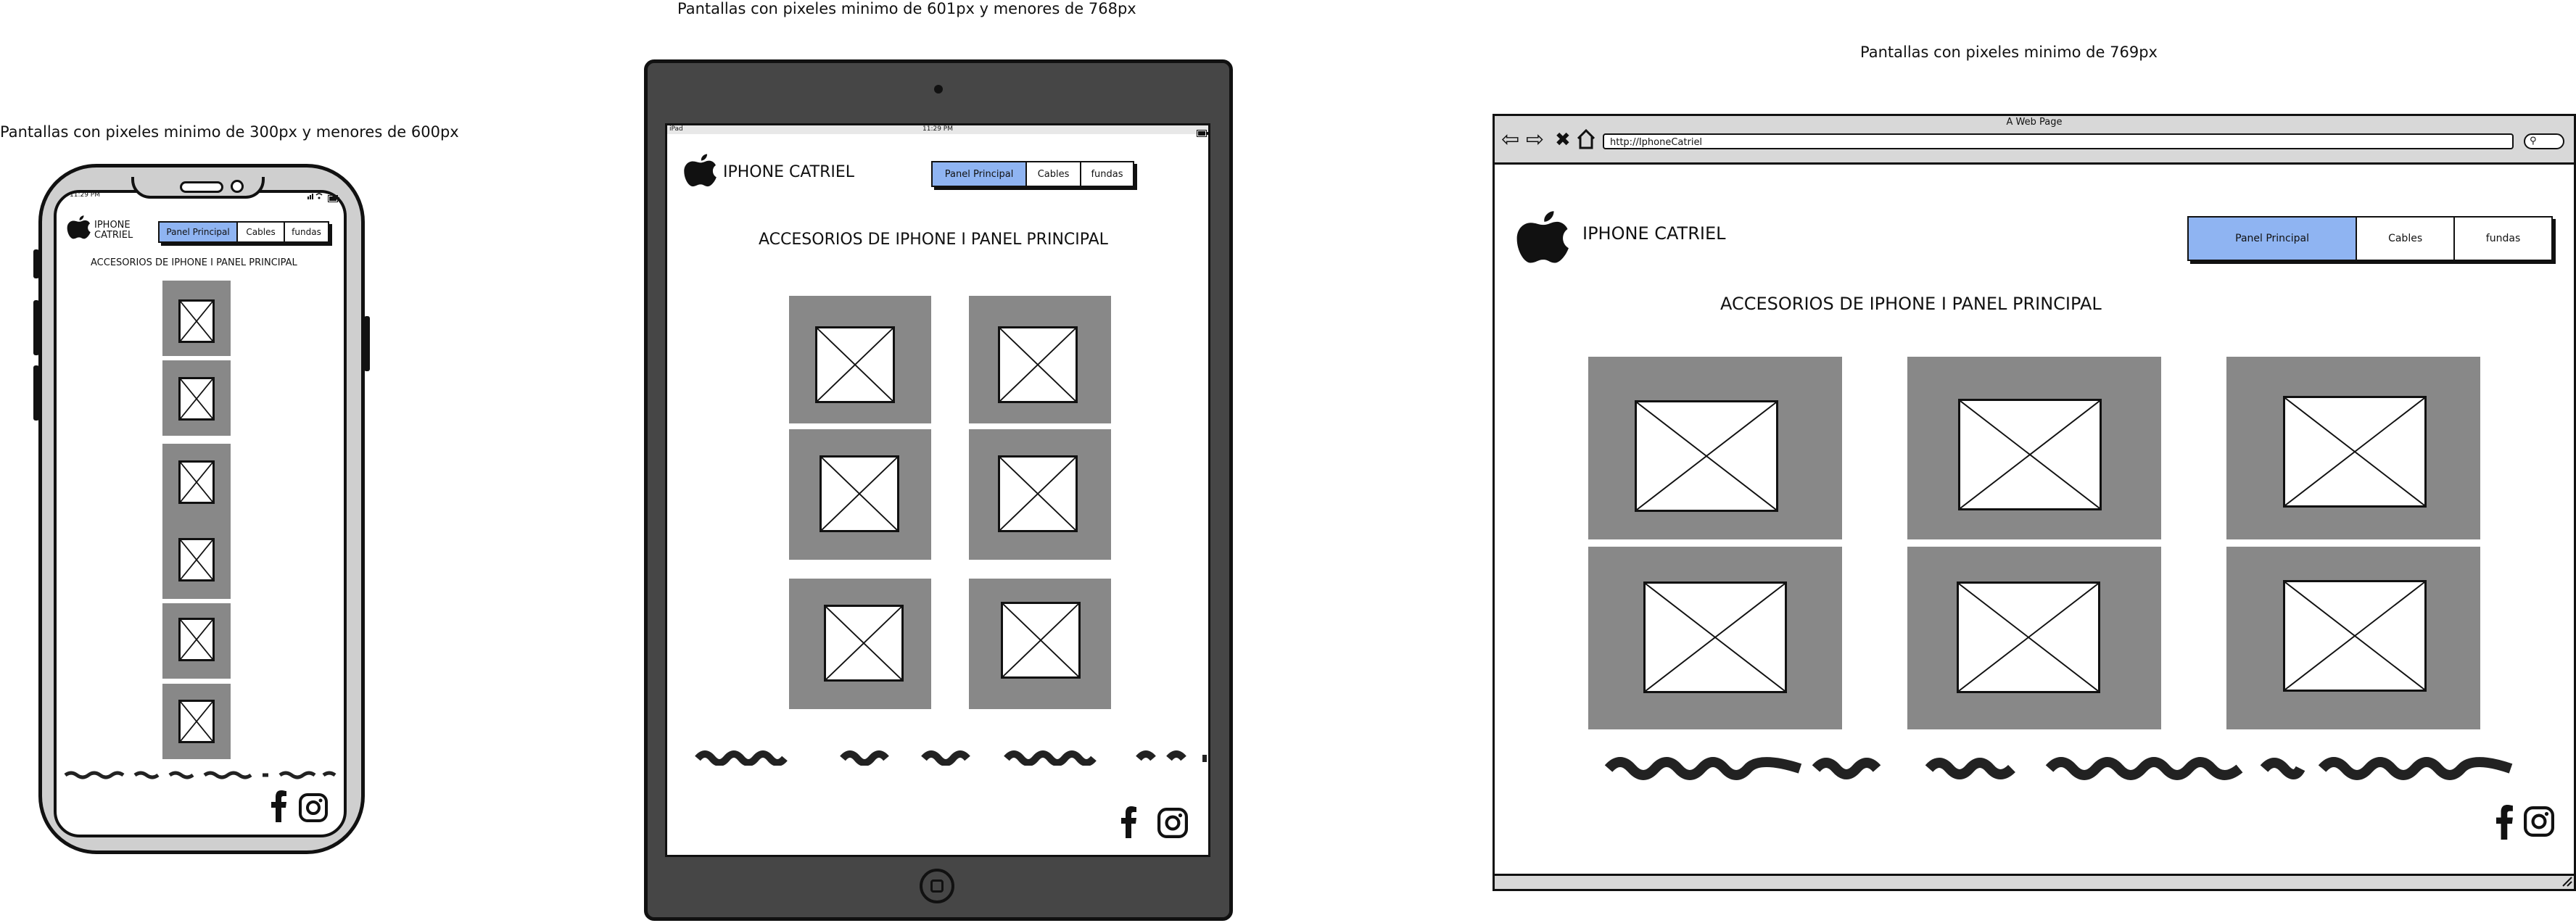  What do you see at coordinates (316, 197) in the screenshot?
I see `wifi-icon` at bounding box center [316, 197].